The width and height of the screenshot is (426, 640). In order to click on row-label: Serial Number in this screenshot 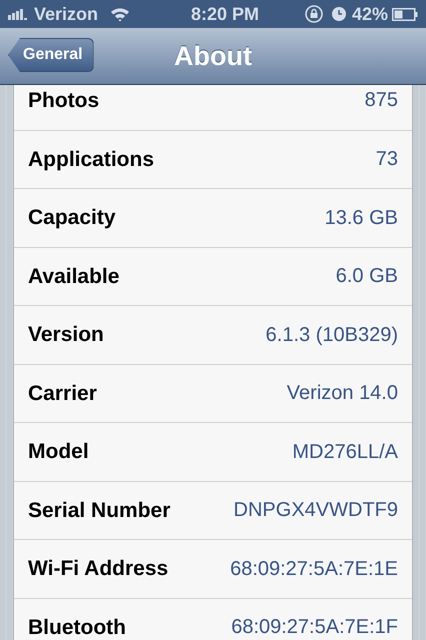, I will do `click(99, 511)`.